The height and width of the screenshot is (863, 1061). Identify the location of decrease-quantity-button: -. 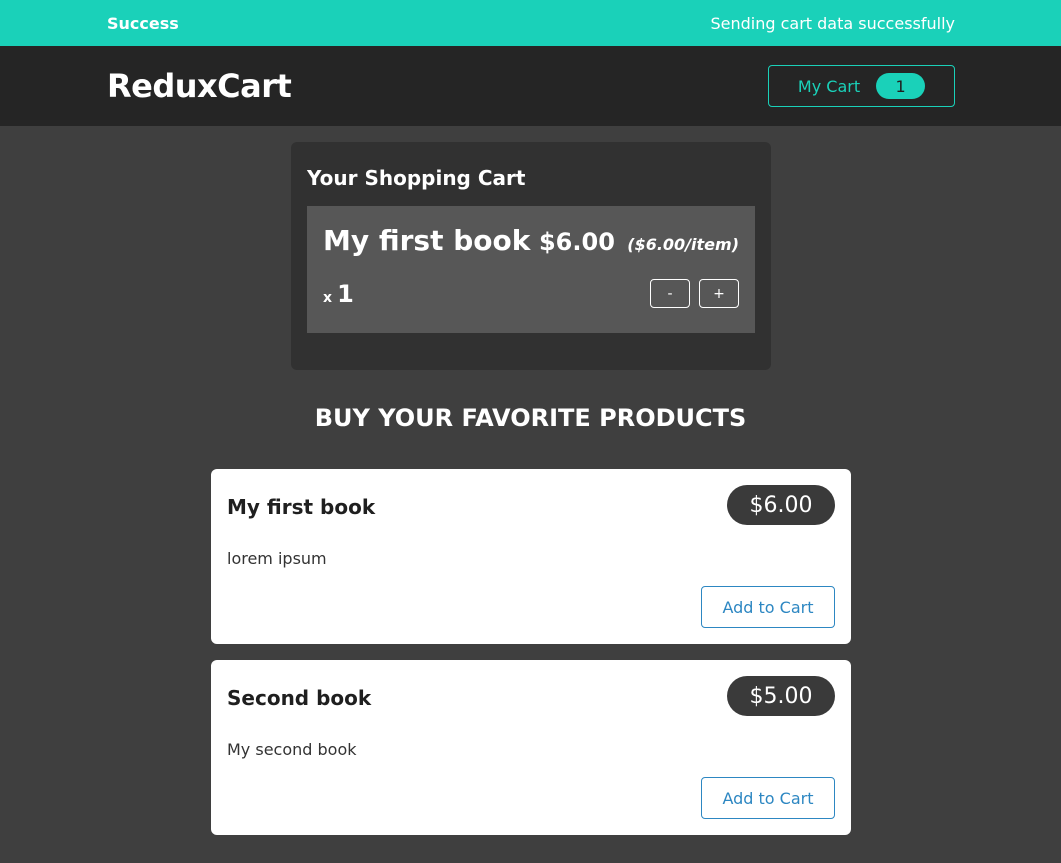
(670, 293).